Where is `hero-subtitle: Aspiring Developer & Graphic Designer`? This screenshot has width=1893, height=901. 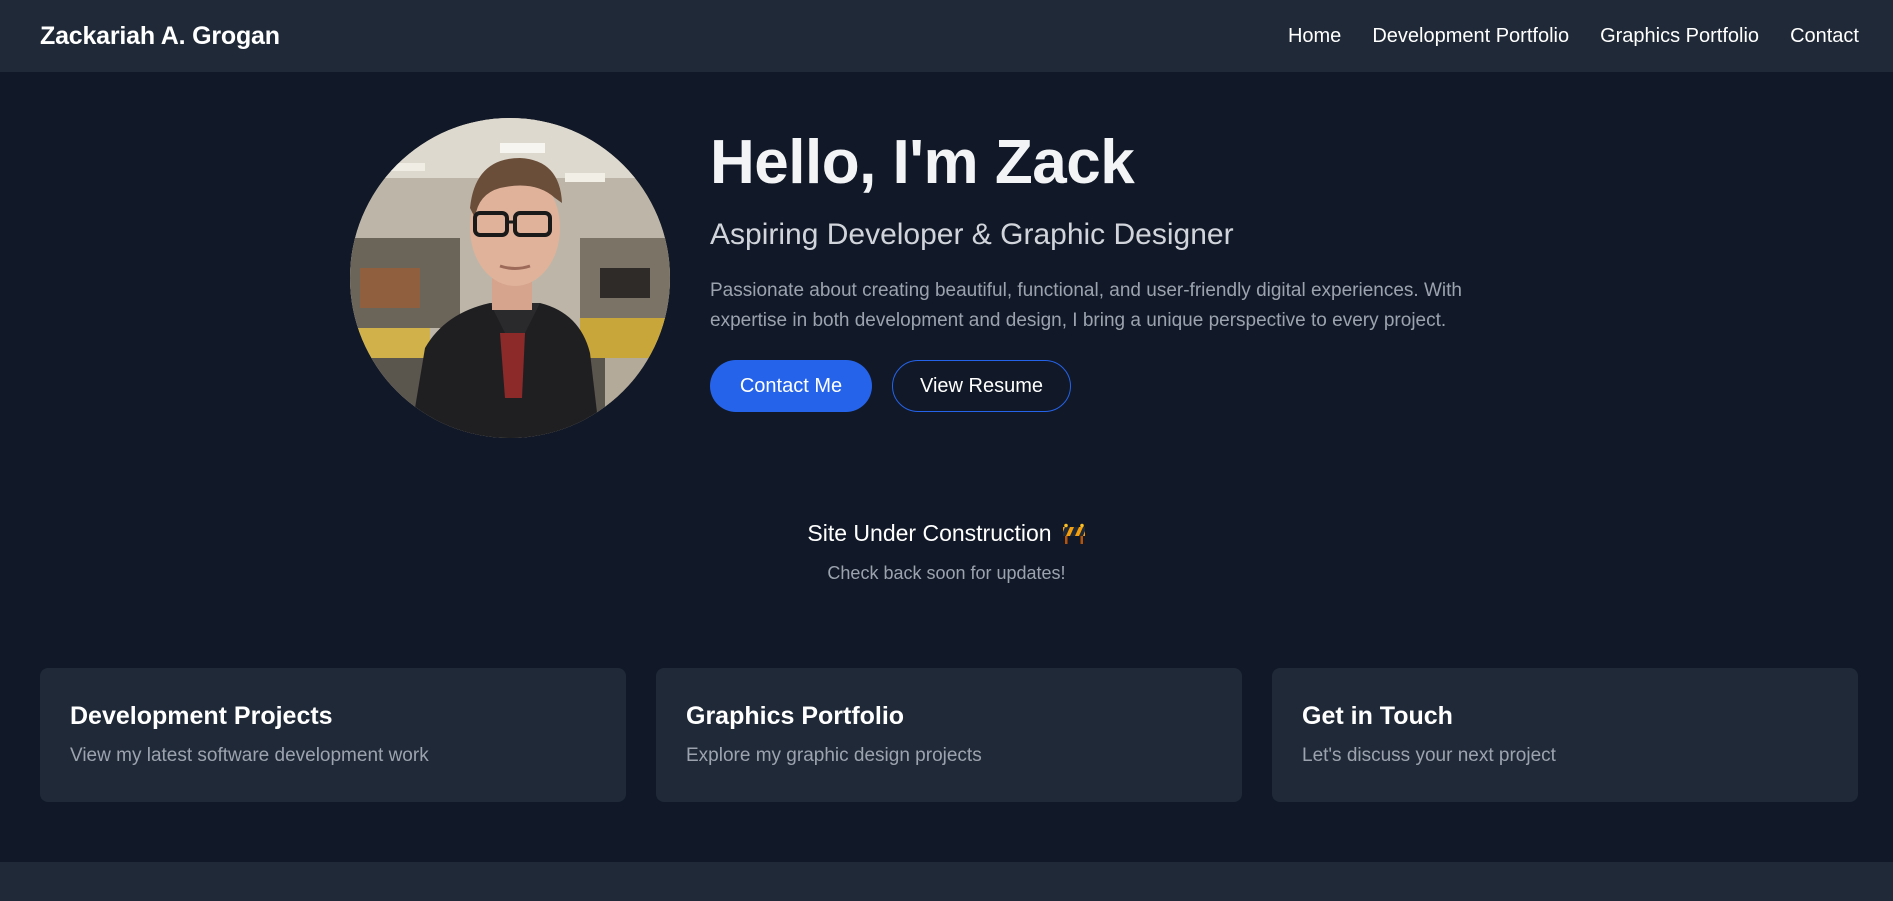 hero-subtitle: Aspiring Developer & Graphic Designer is located at coordinates (972, 234).